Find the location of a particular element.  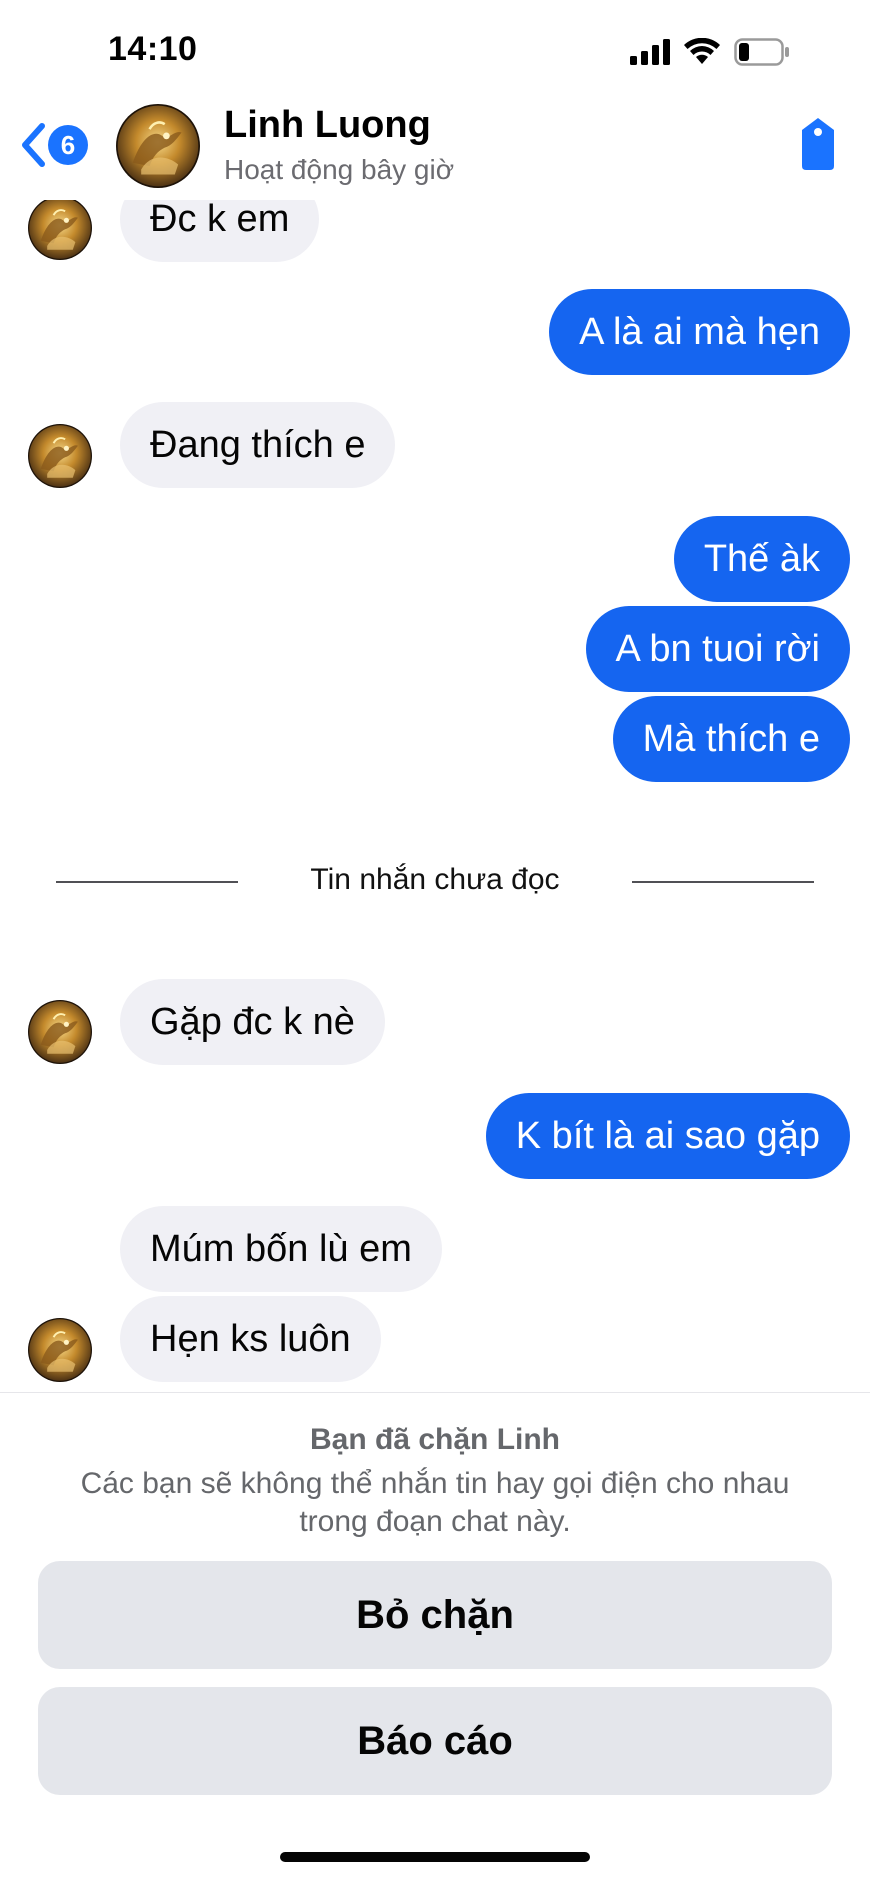

back-button: 6 is located at coordinates (54, 145).